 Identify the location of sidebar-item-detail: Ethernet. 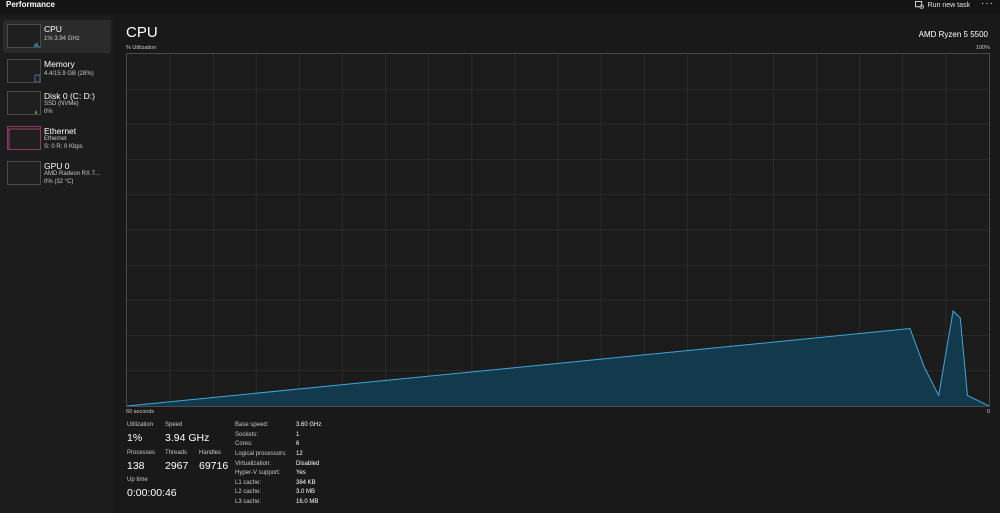
(55, 139).